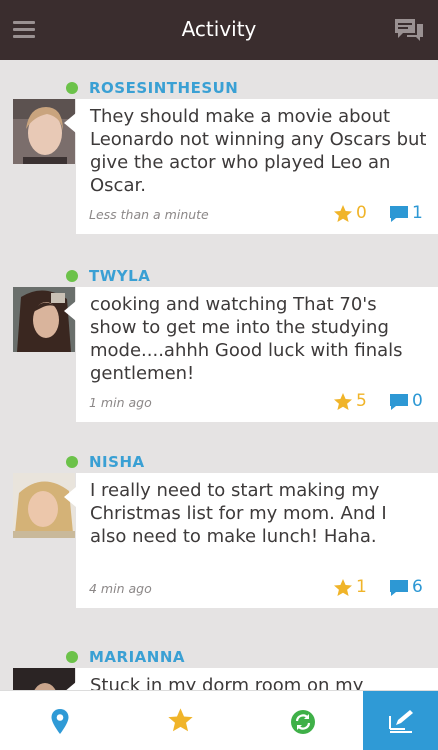 The width and height of the screenshot is (438, 750). I want to click on comment-count-value: 0, so click(417, 401).